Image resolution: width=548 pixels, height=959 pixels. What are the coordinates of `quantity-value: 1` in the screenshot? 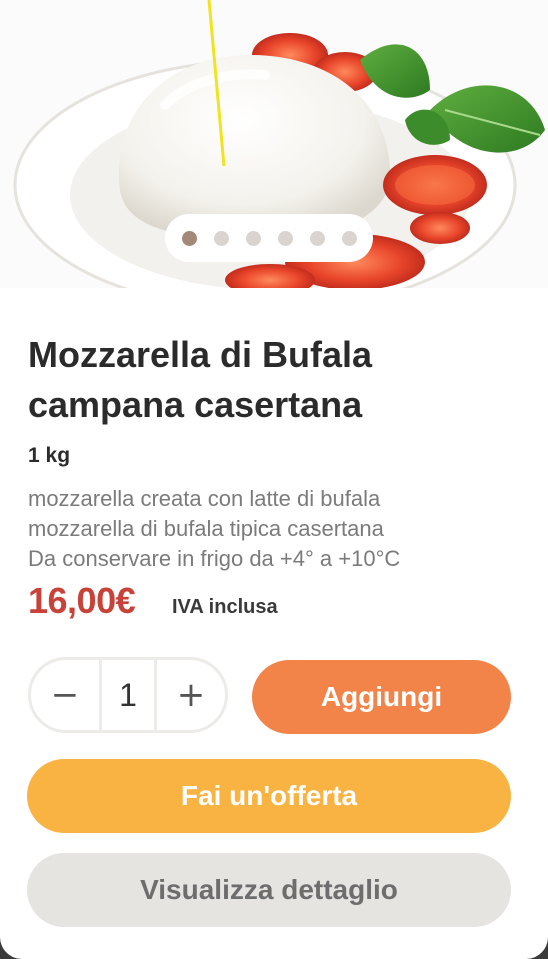 It's located at (128, 695).